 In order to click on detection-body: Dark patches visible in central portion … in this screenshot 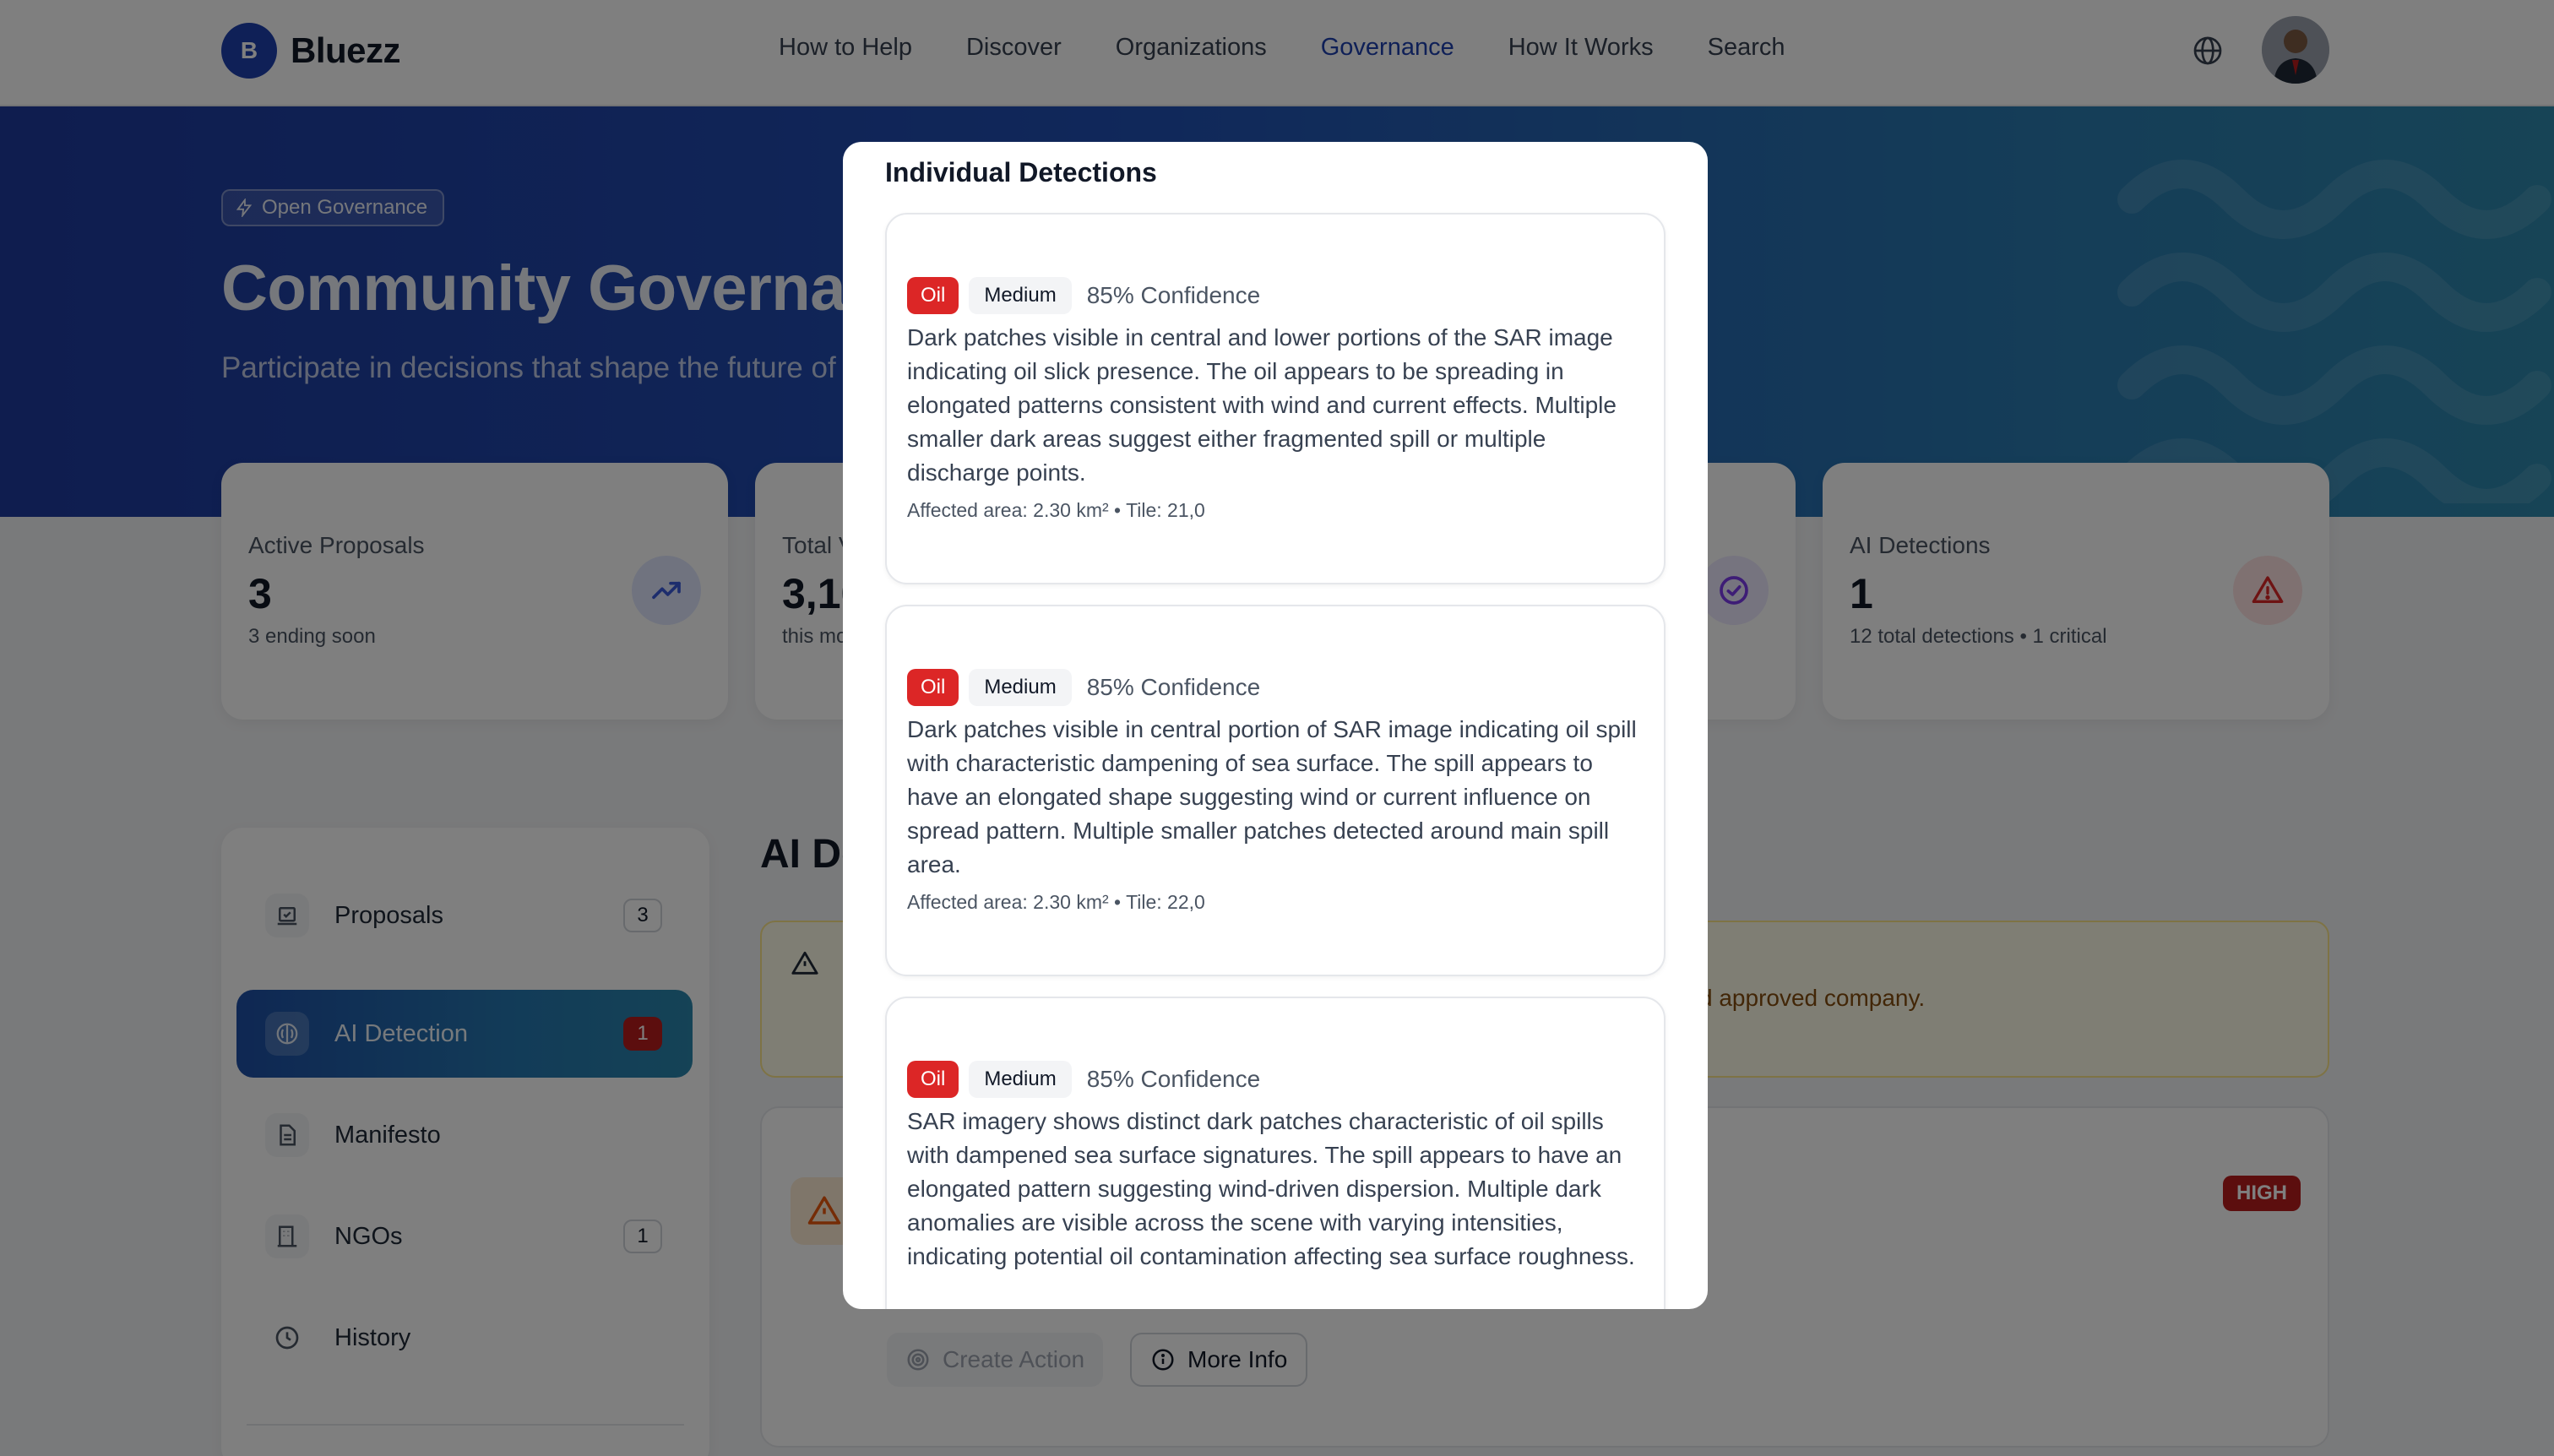, I will do `click(1277, 816)`.